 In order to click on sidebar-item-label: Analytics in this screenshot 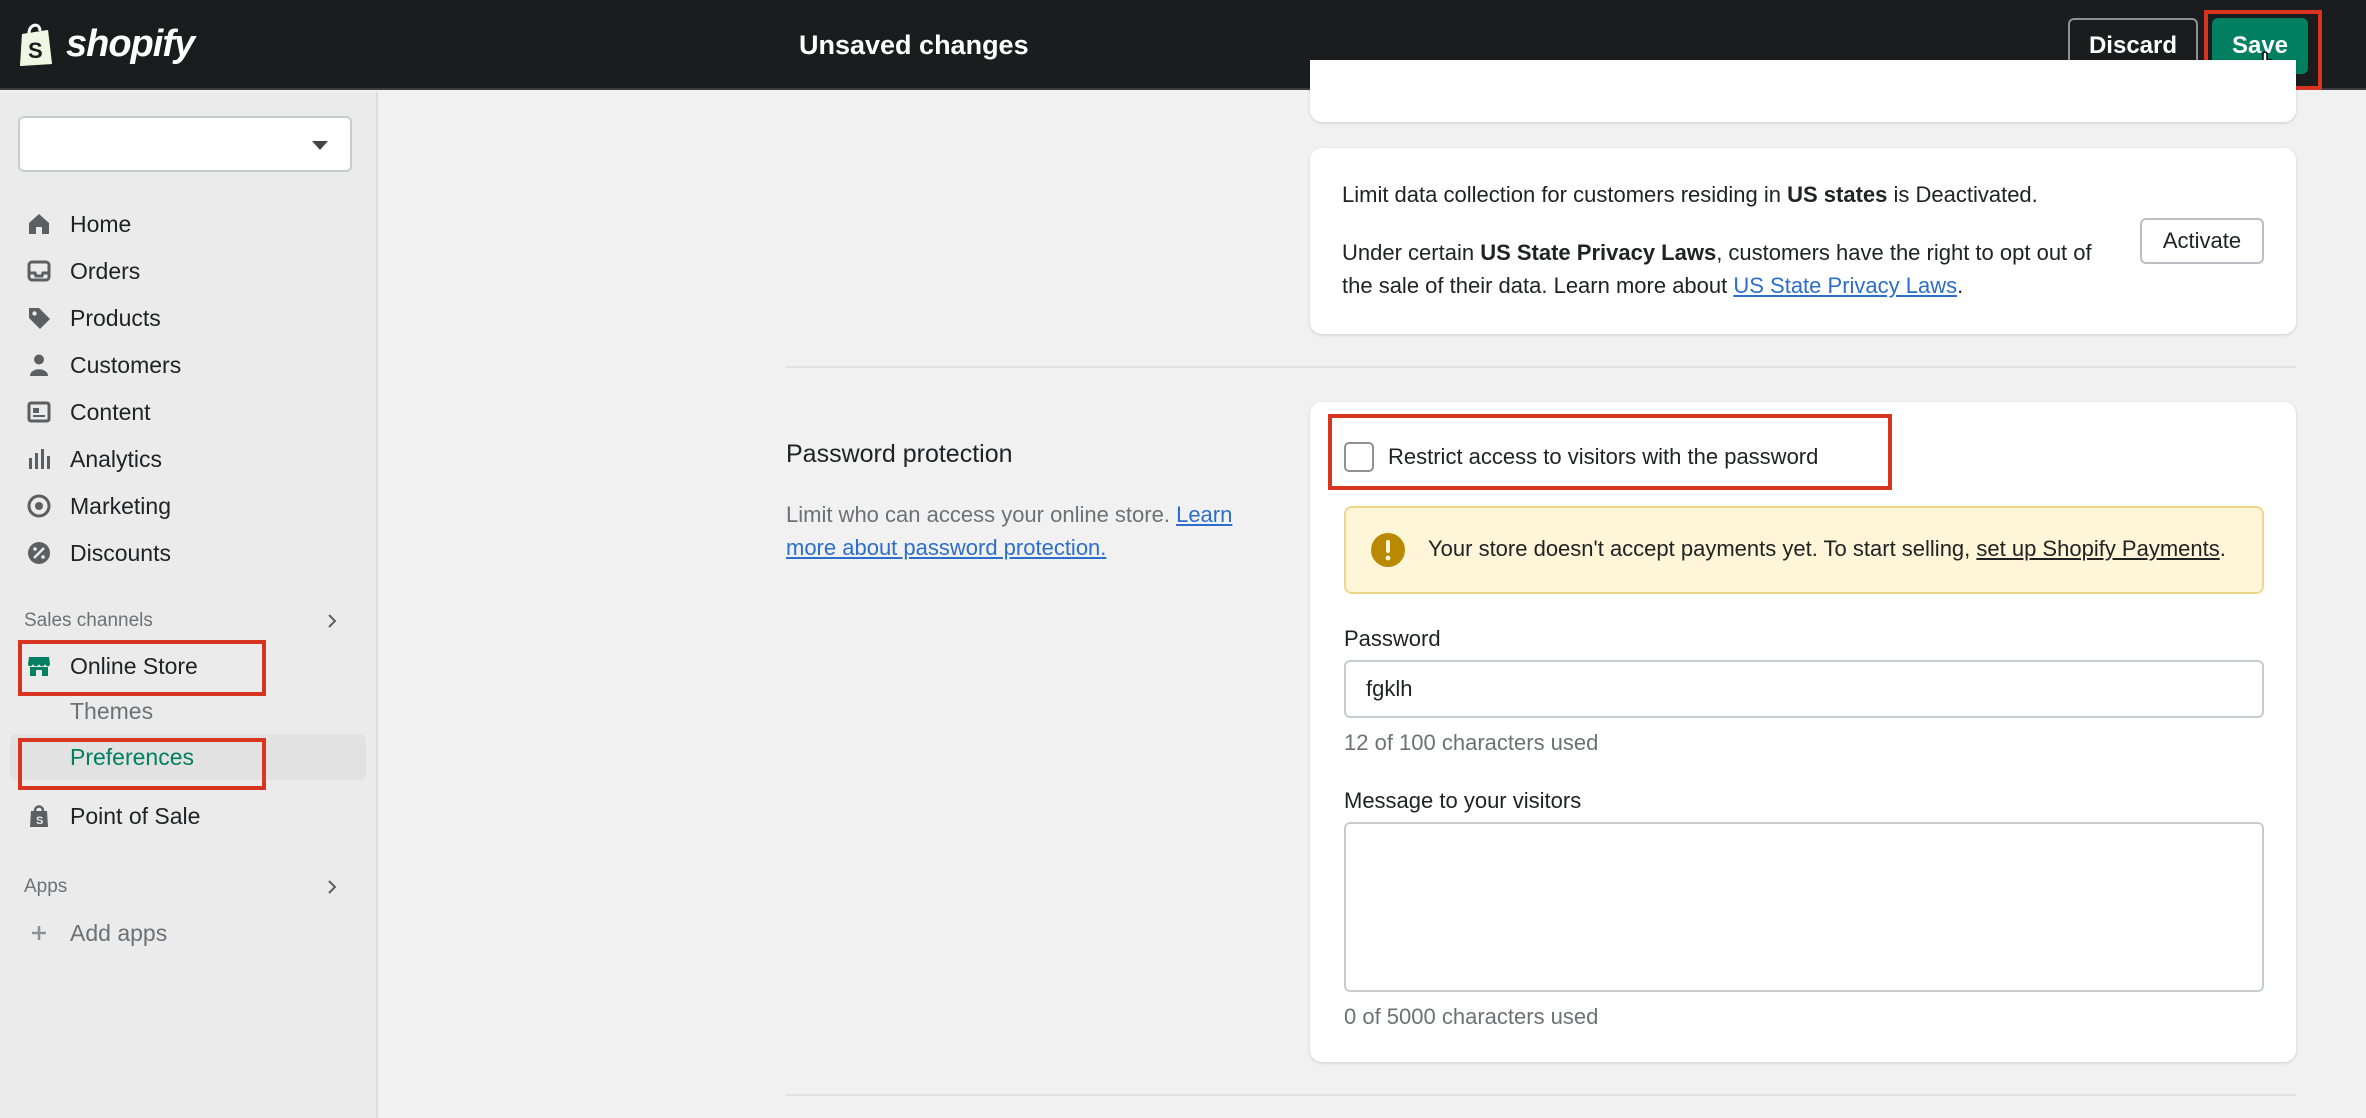, I will do `click(116, 458)`.